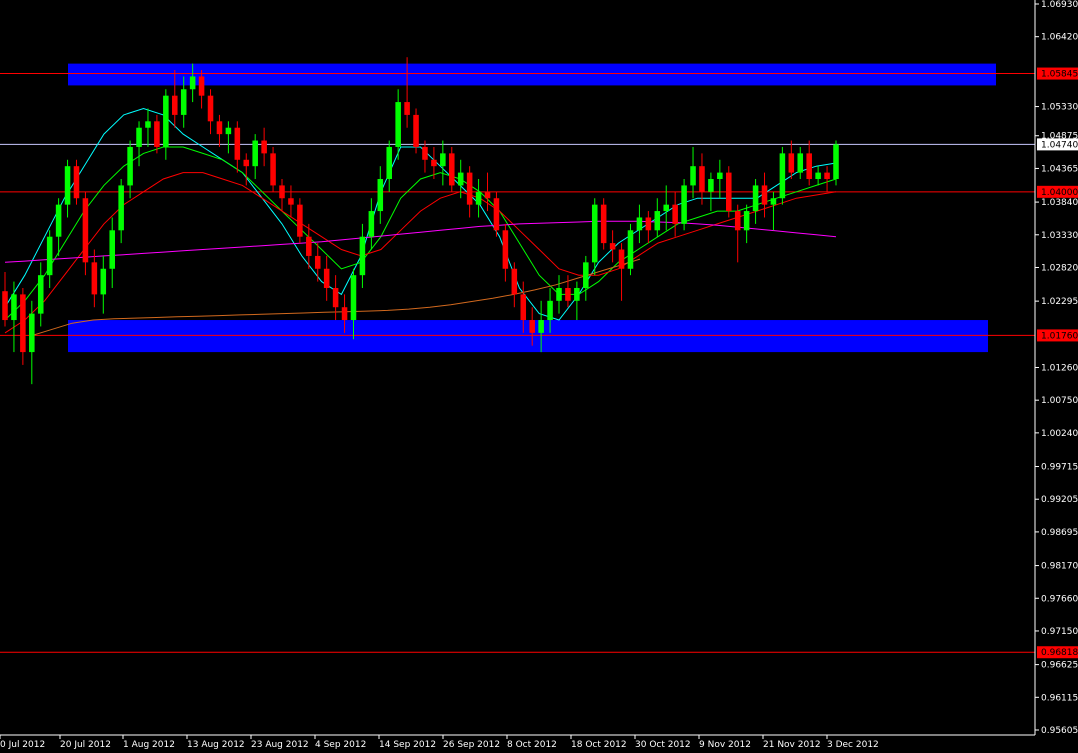  Describe the element at coordinates (1059, 108) in the screenshot. I see `price-tick-label-2: 1.05330` at that location.